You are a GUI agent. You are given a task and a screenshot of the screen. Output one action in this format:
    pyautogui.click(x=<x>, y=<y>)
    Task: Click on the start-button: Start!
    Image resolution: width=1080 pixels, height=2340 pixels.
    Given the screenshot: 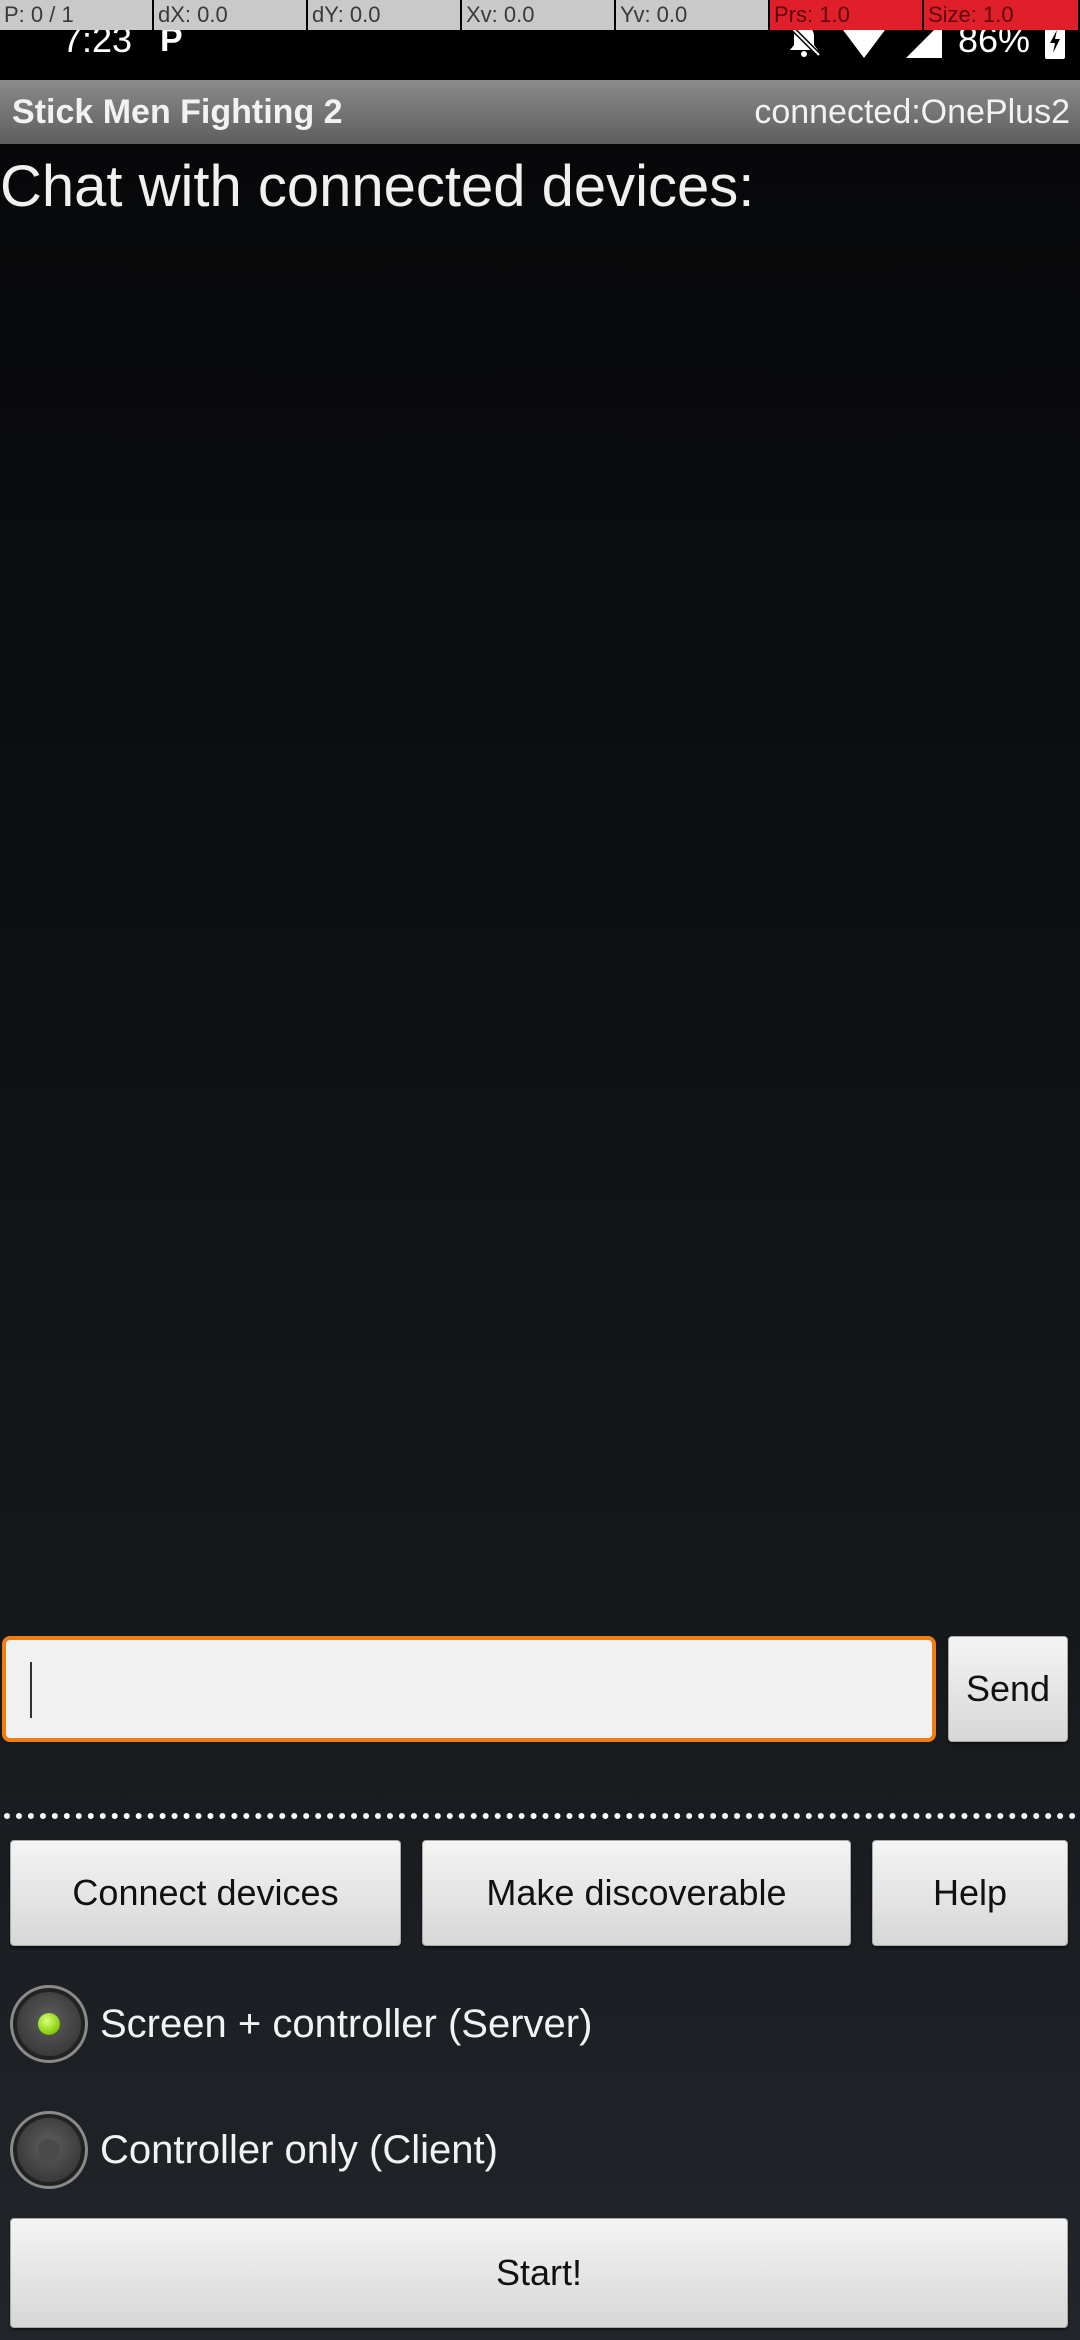 What is the action you would take?
    pyautogui.click(x=539, y=2273)
    